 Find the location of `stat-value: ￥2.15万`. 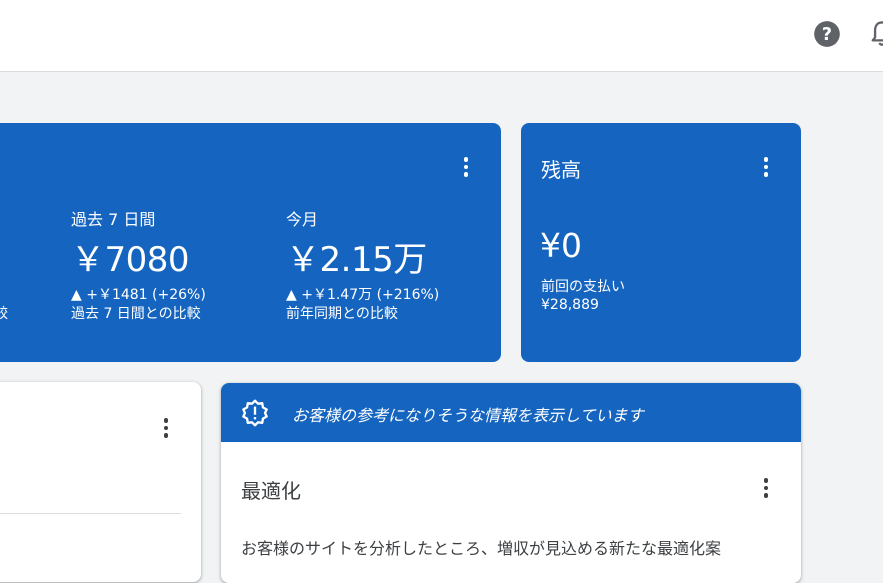

stat-value: ￥2.15万 is located at coordinates (356, 260).